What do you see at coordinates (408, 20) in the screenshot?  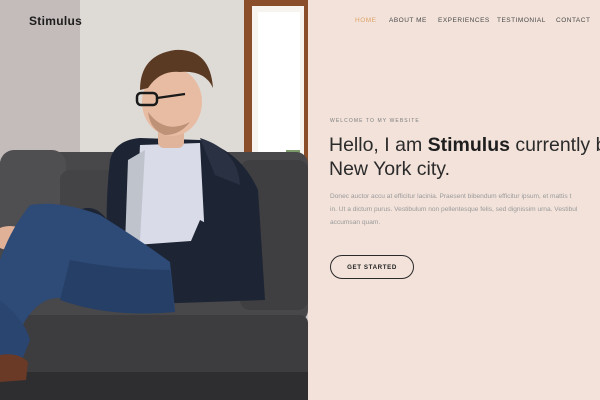 I see `nav-item-about-me: ABOUT ME` at bounding box center [408, 20].